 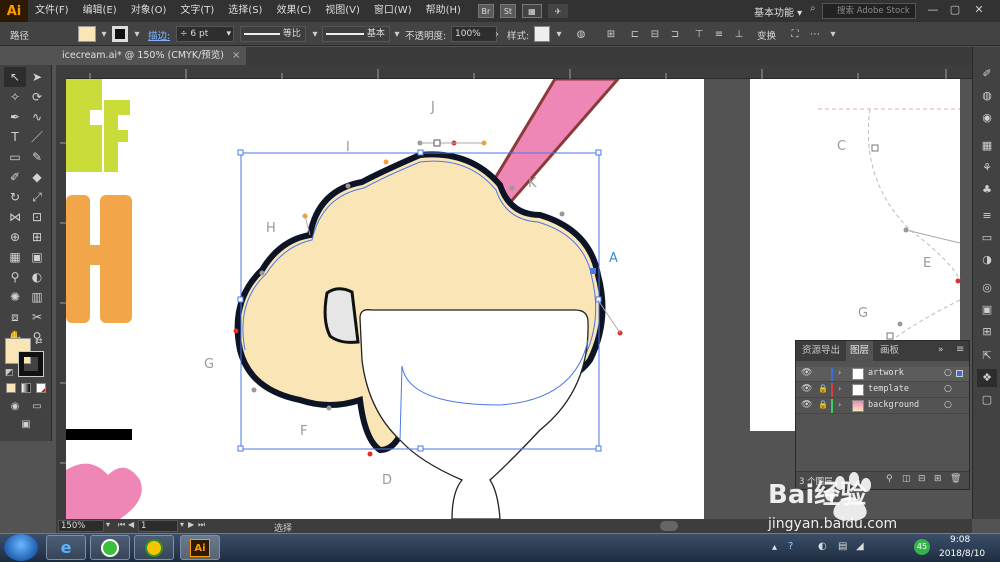 What do you see at coordinates (41, 388) in the screenshot?
I see `none-mode-icon` at bounding box center [41, 388].